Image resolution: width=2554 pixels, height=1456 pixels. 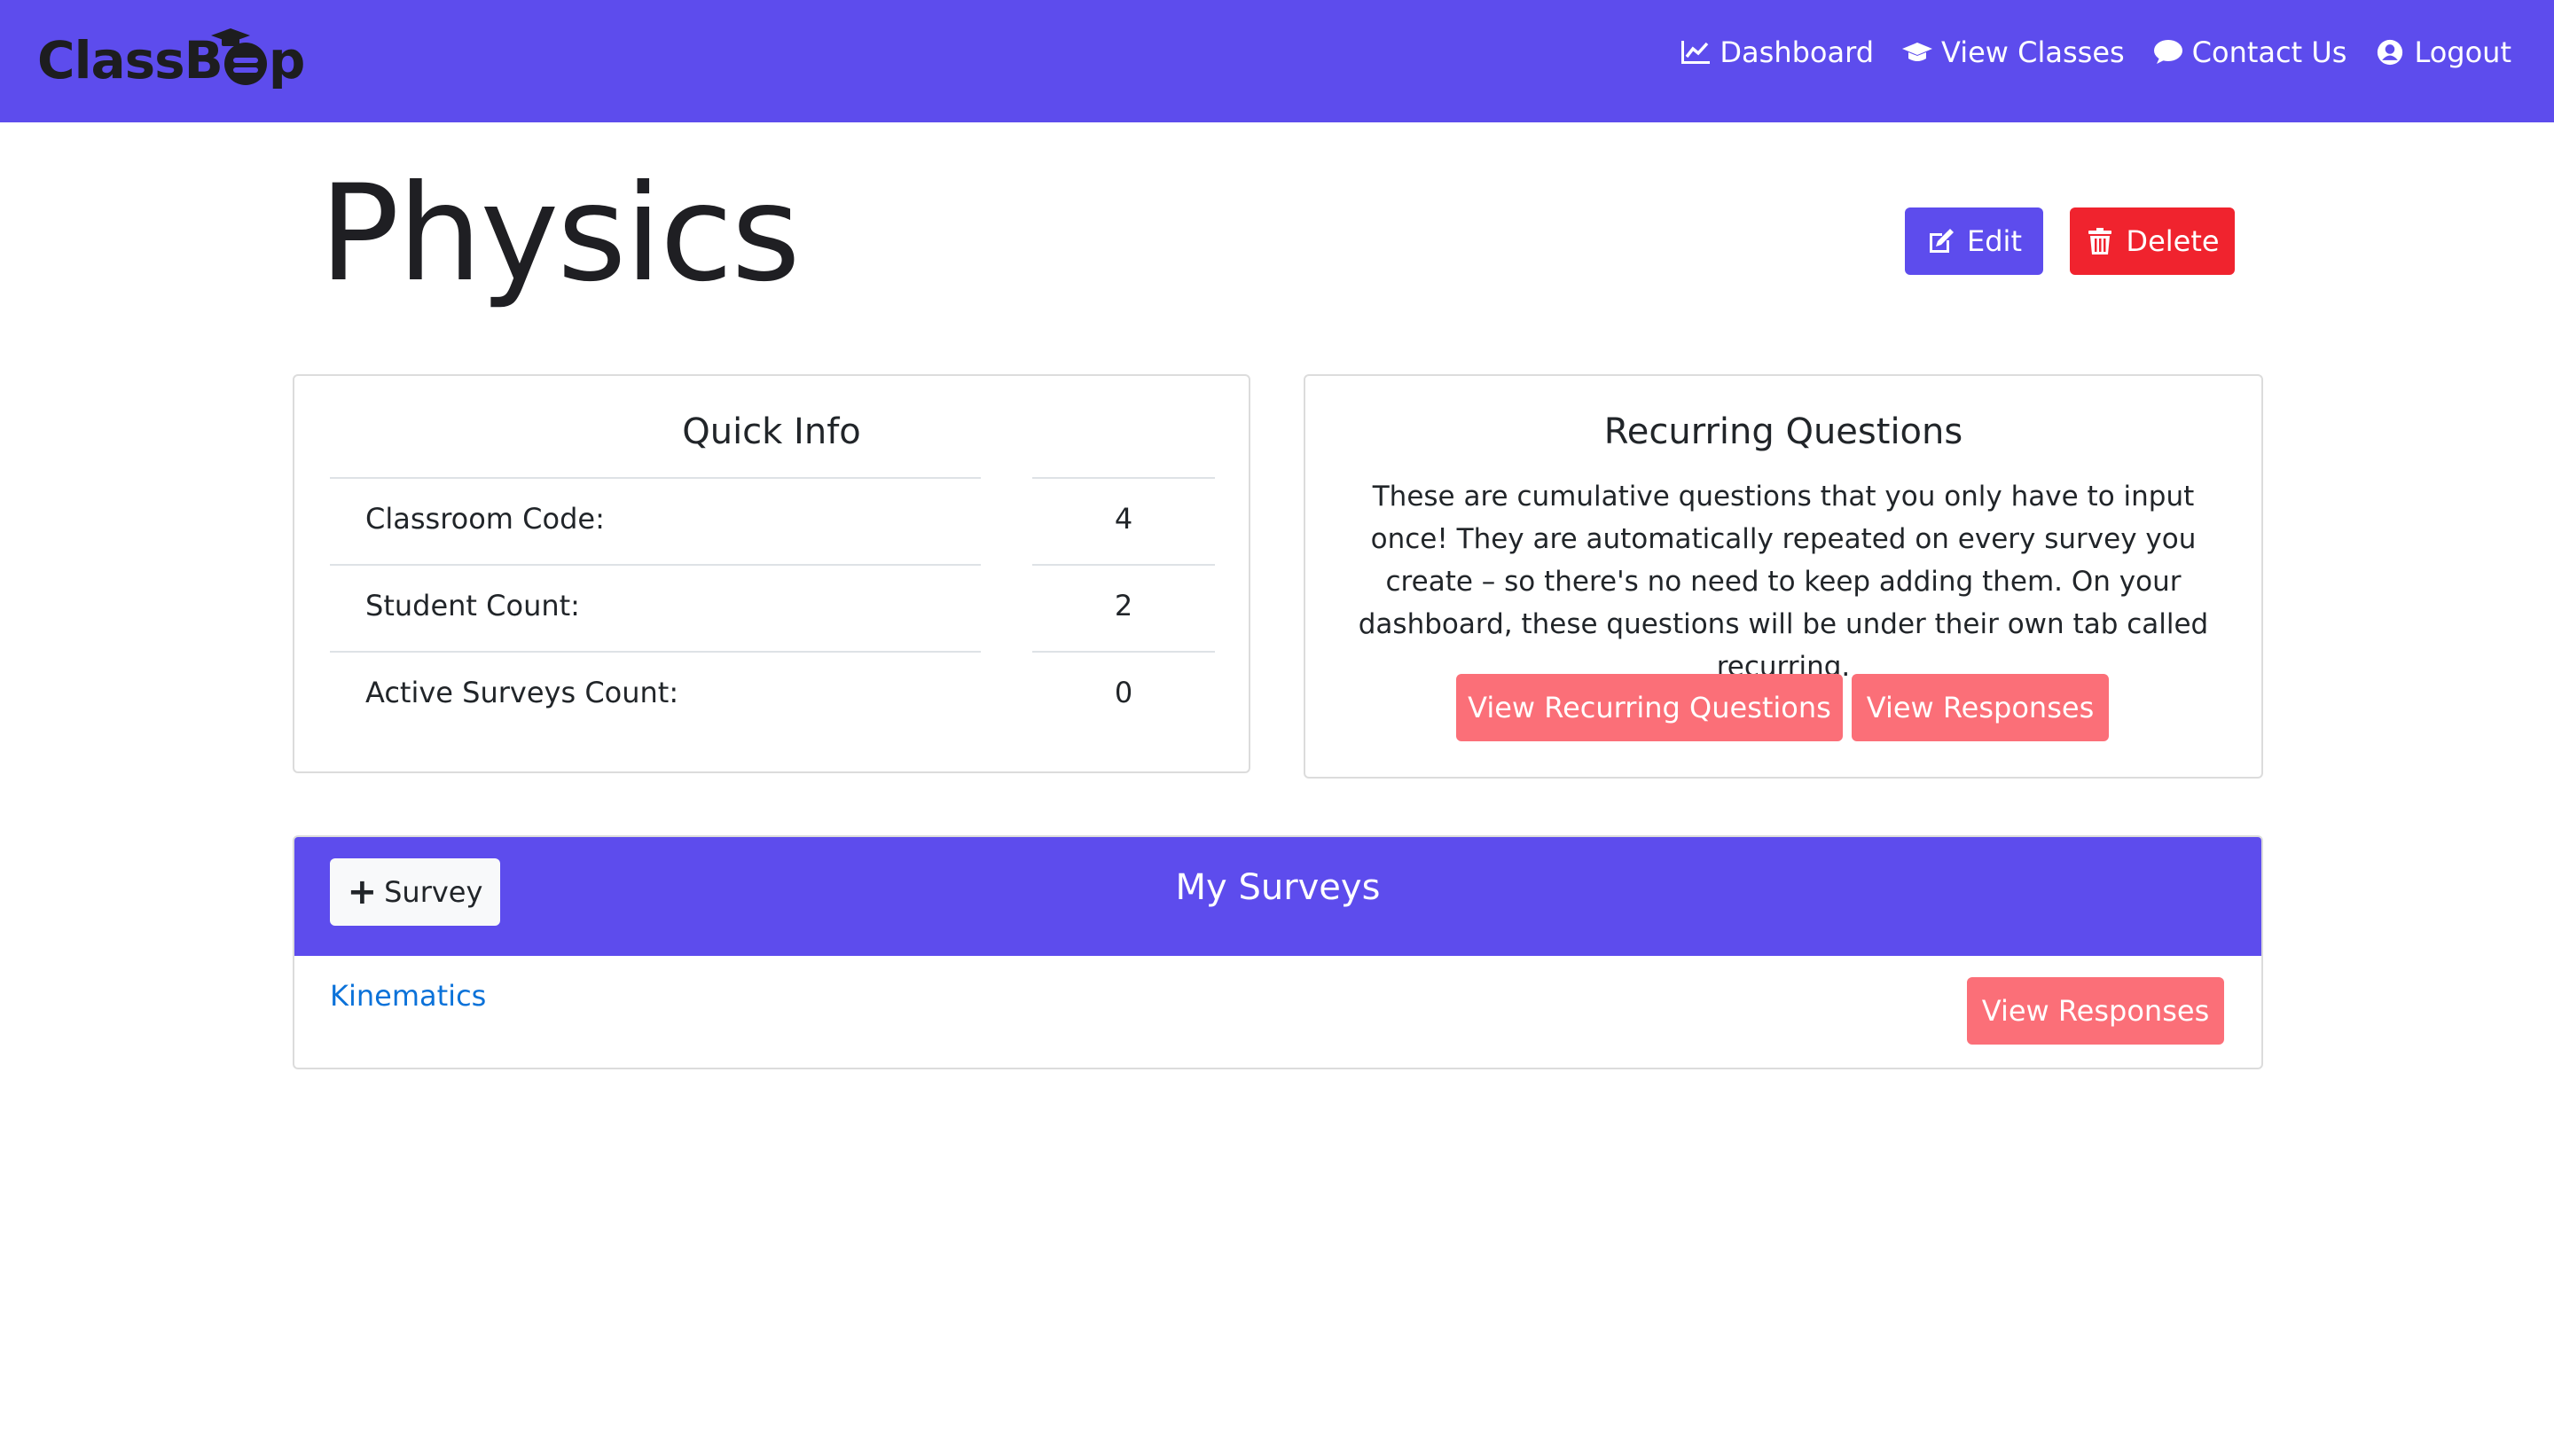 I want to click on edit-icon, so click(x=1942, y=241).